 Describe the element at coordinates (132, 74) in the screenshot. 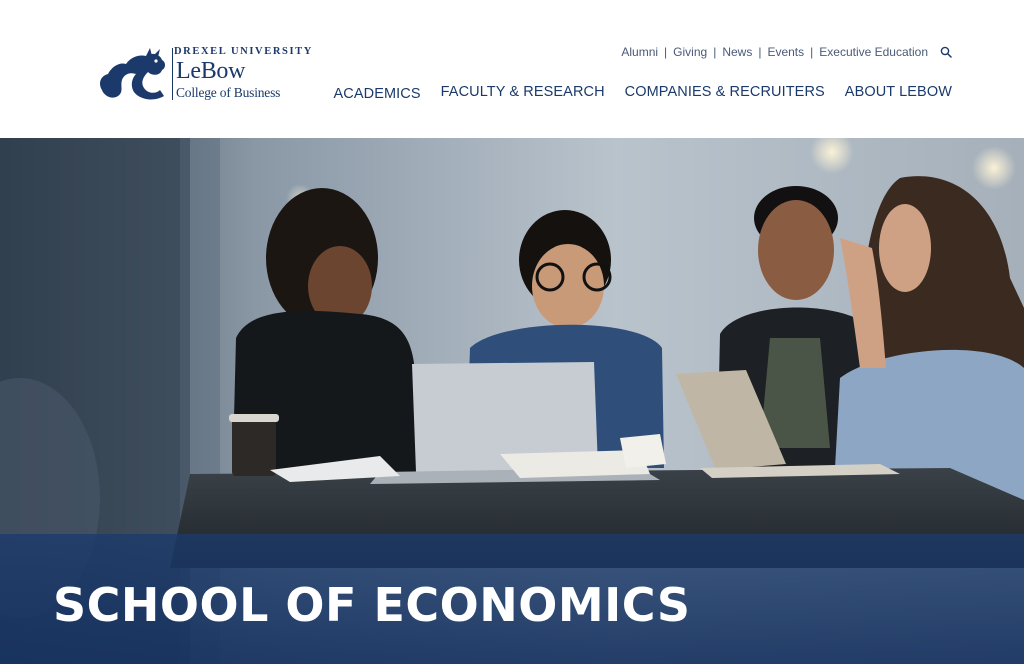

I see `dragon-logo-icon` at that location.